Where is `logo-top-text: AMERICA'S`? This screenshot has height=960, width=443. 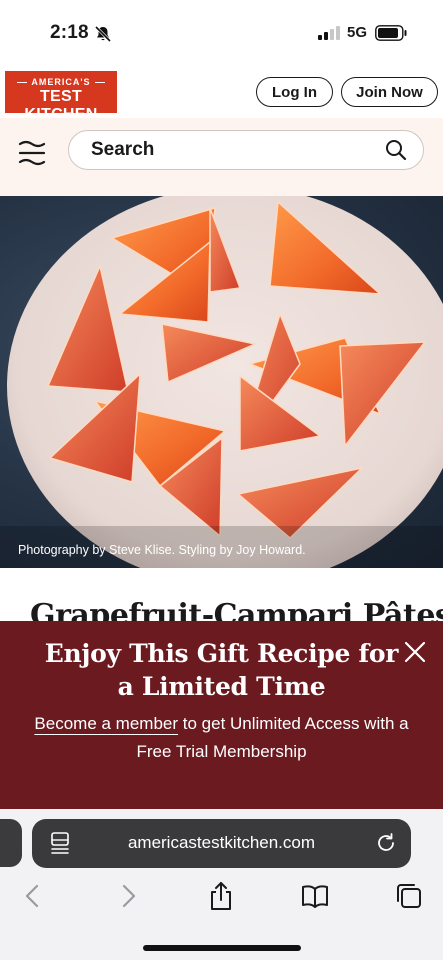
logo-top-text: AMERICA'S is located at coordinates (61, 82).